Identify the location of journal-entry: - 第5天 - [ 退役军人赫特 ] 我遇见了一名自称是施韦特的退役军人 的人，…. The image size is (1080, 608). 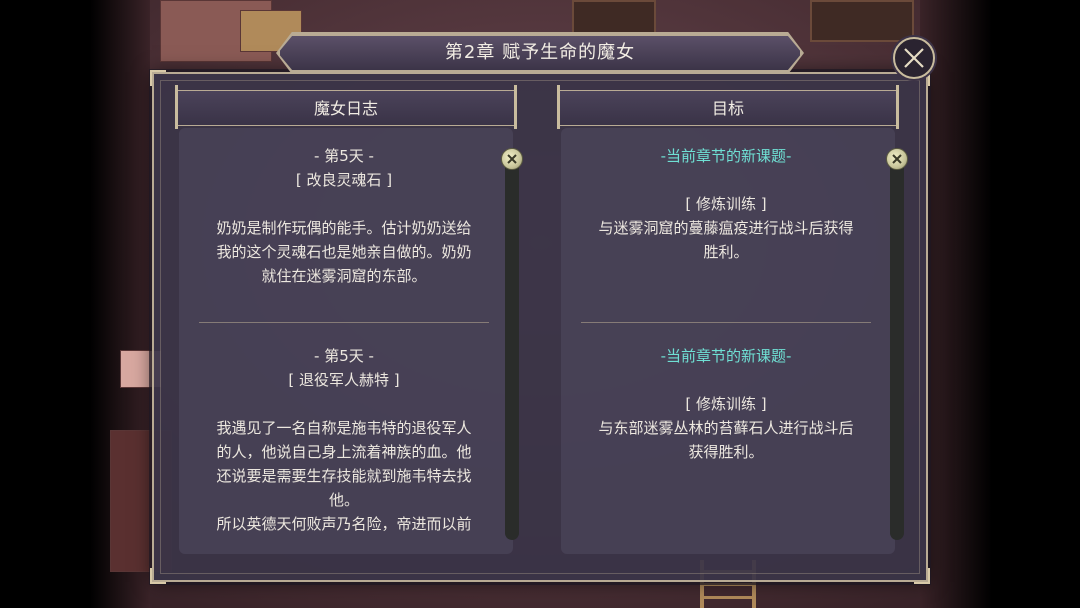
(344, 440).